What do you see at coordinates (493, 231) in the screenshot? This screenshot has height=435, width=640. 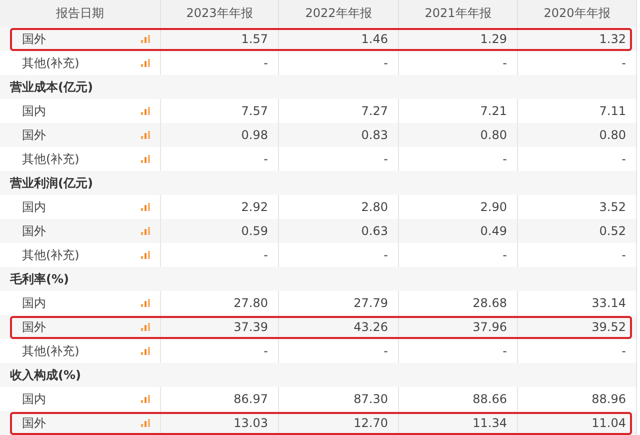 I see `table-cell: 0.49` at bounding box center [493, 231].